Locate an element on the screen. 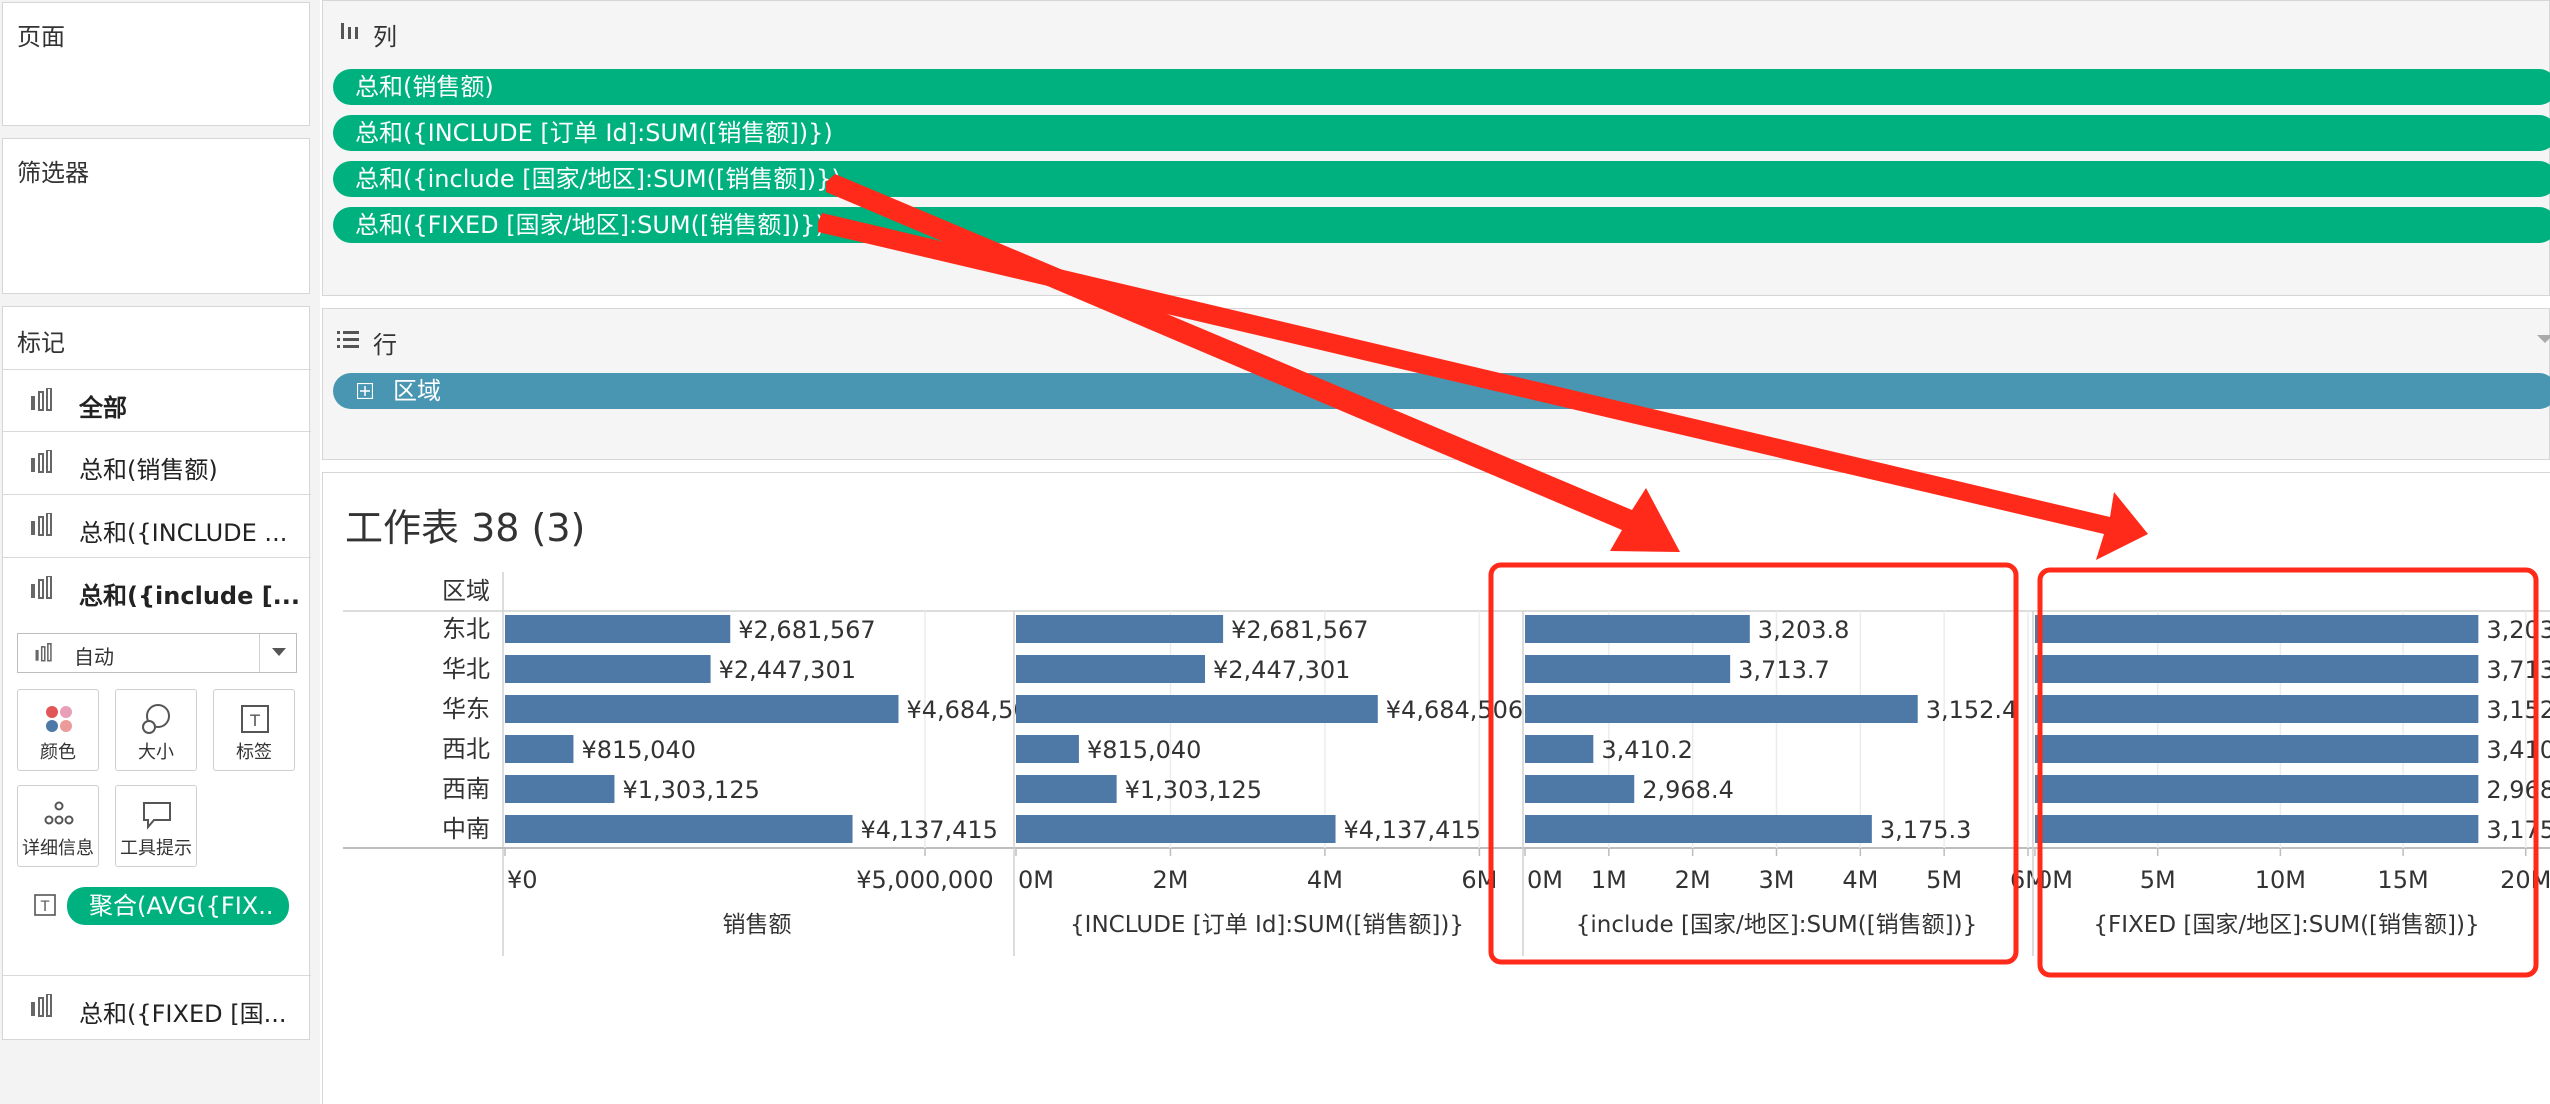  chevron-down-icon is located at coordinates (279, 652).